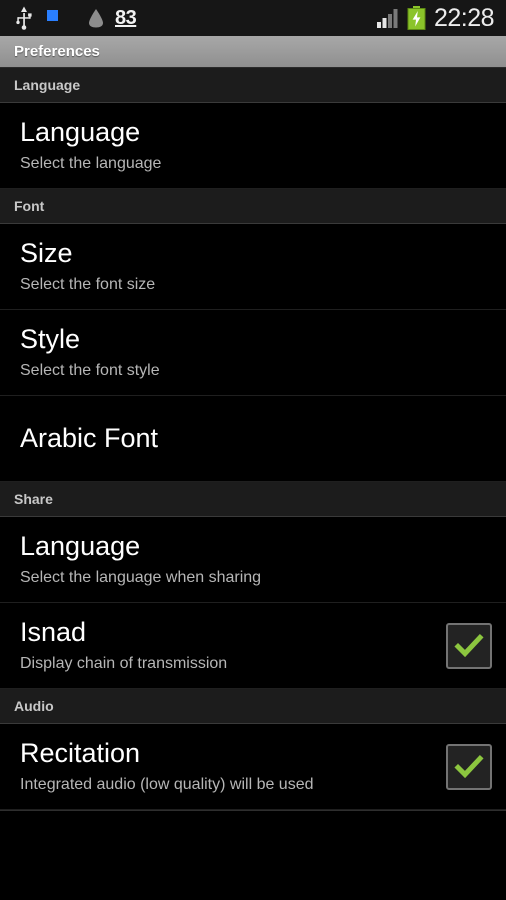  What do you see at coordinates (256, 439) in the screenshot?
I see `preference-row-text: Arabic Font` at bounding box center [256, 439].